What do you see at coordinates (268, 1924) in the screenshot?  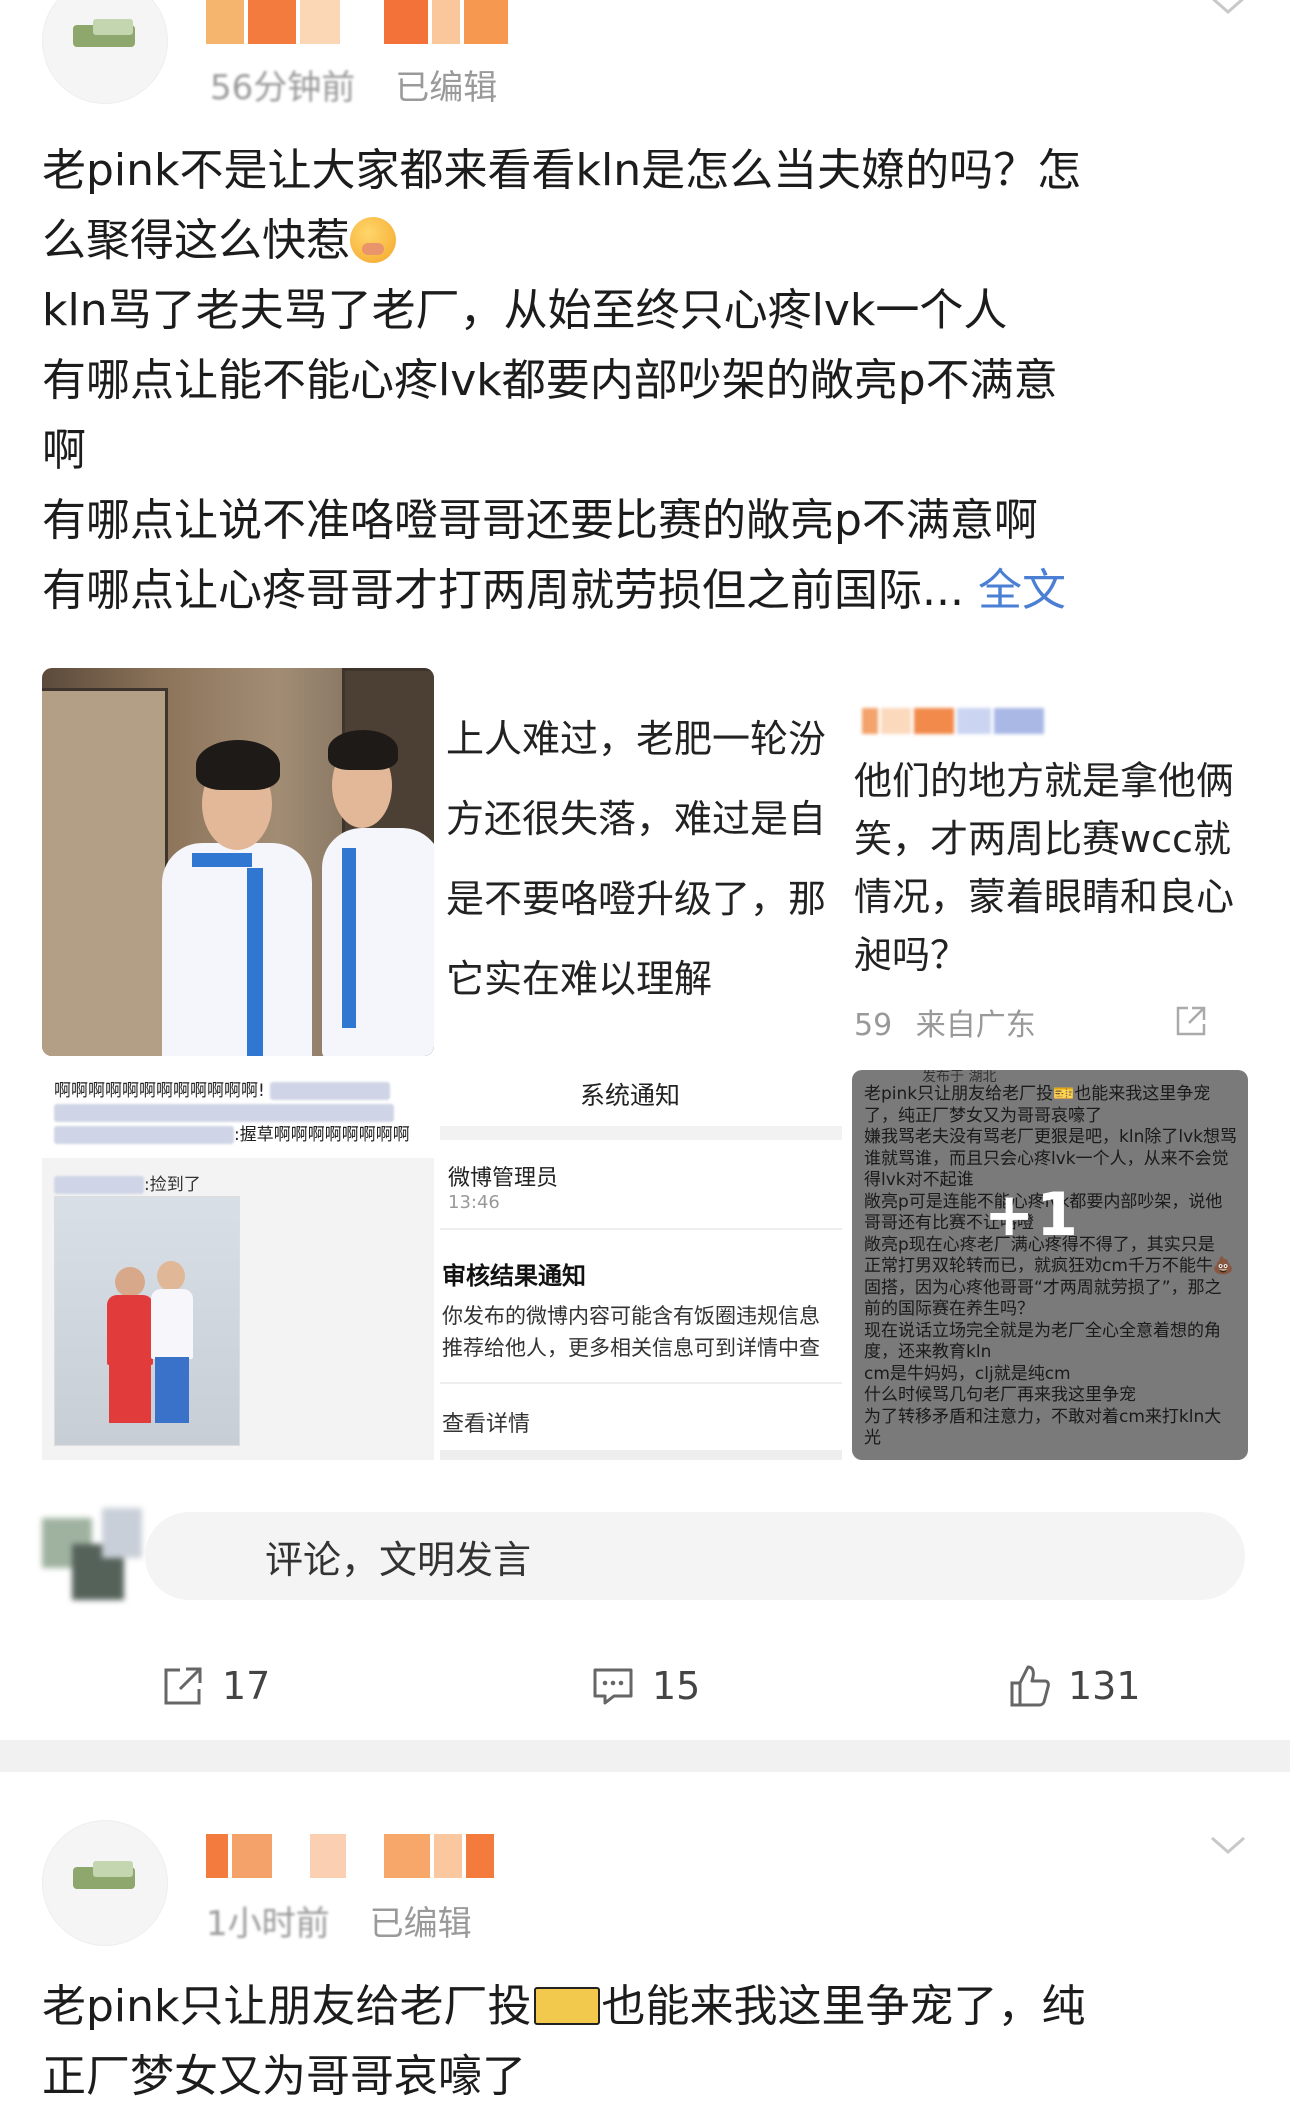 I see `post-time: 1小时前` at bounding box center [268, 1924].